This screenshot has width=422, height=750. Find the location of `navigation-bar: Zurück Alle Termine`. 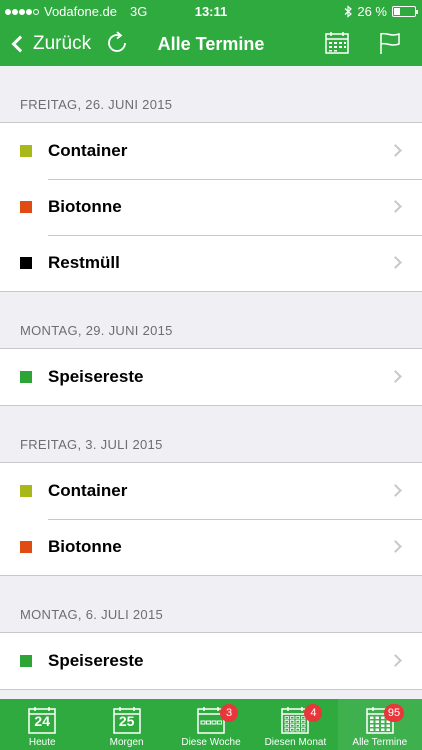

navigation-bar: Zurück Alle Termine is located at coordinates (211, 44).